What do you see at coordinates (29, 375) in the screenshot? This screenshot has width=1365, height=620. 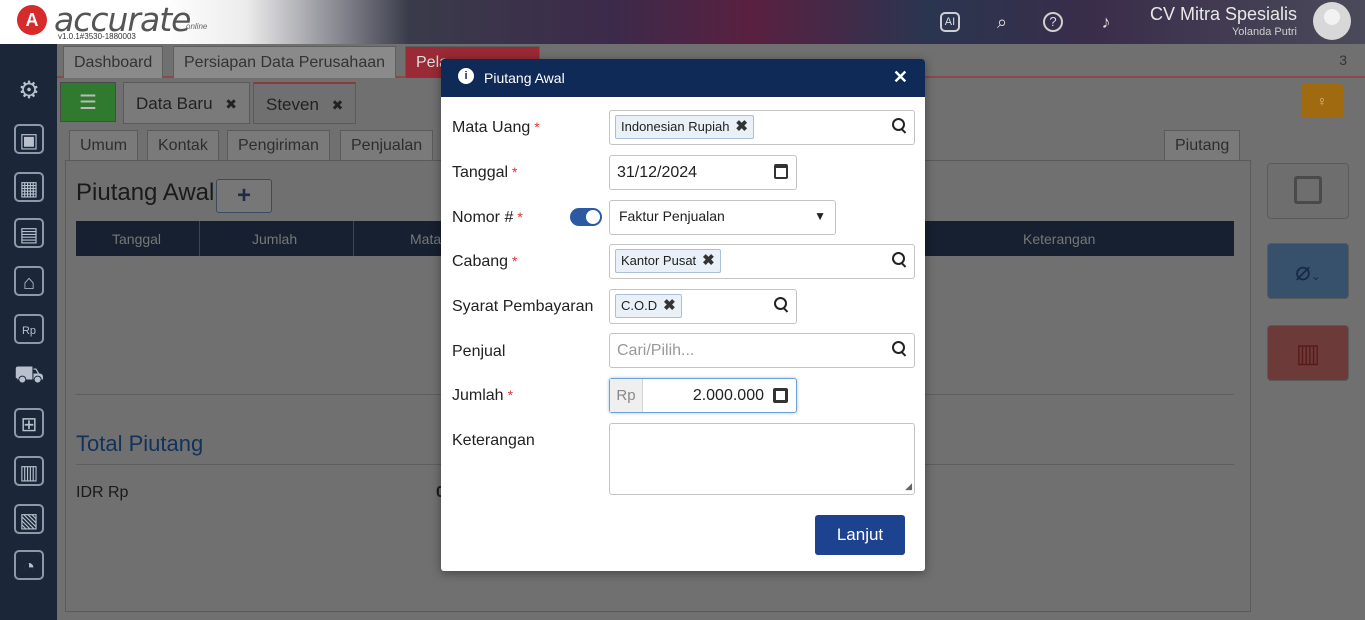 I see `cart-icon: ⛟` at bounding box center [29, 375].